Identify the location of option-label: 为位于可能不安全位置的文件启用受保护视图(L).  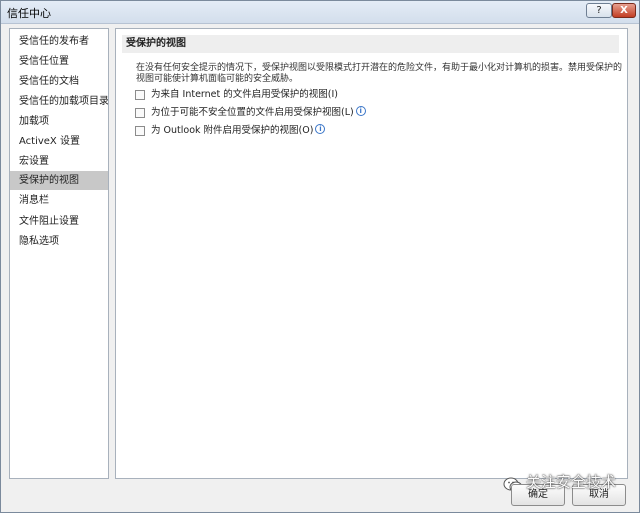
(252, 112).